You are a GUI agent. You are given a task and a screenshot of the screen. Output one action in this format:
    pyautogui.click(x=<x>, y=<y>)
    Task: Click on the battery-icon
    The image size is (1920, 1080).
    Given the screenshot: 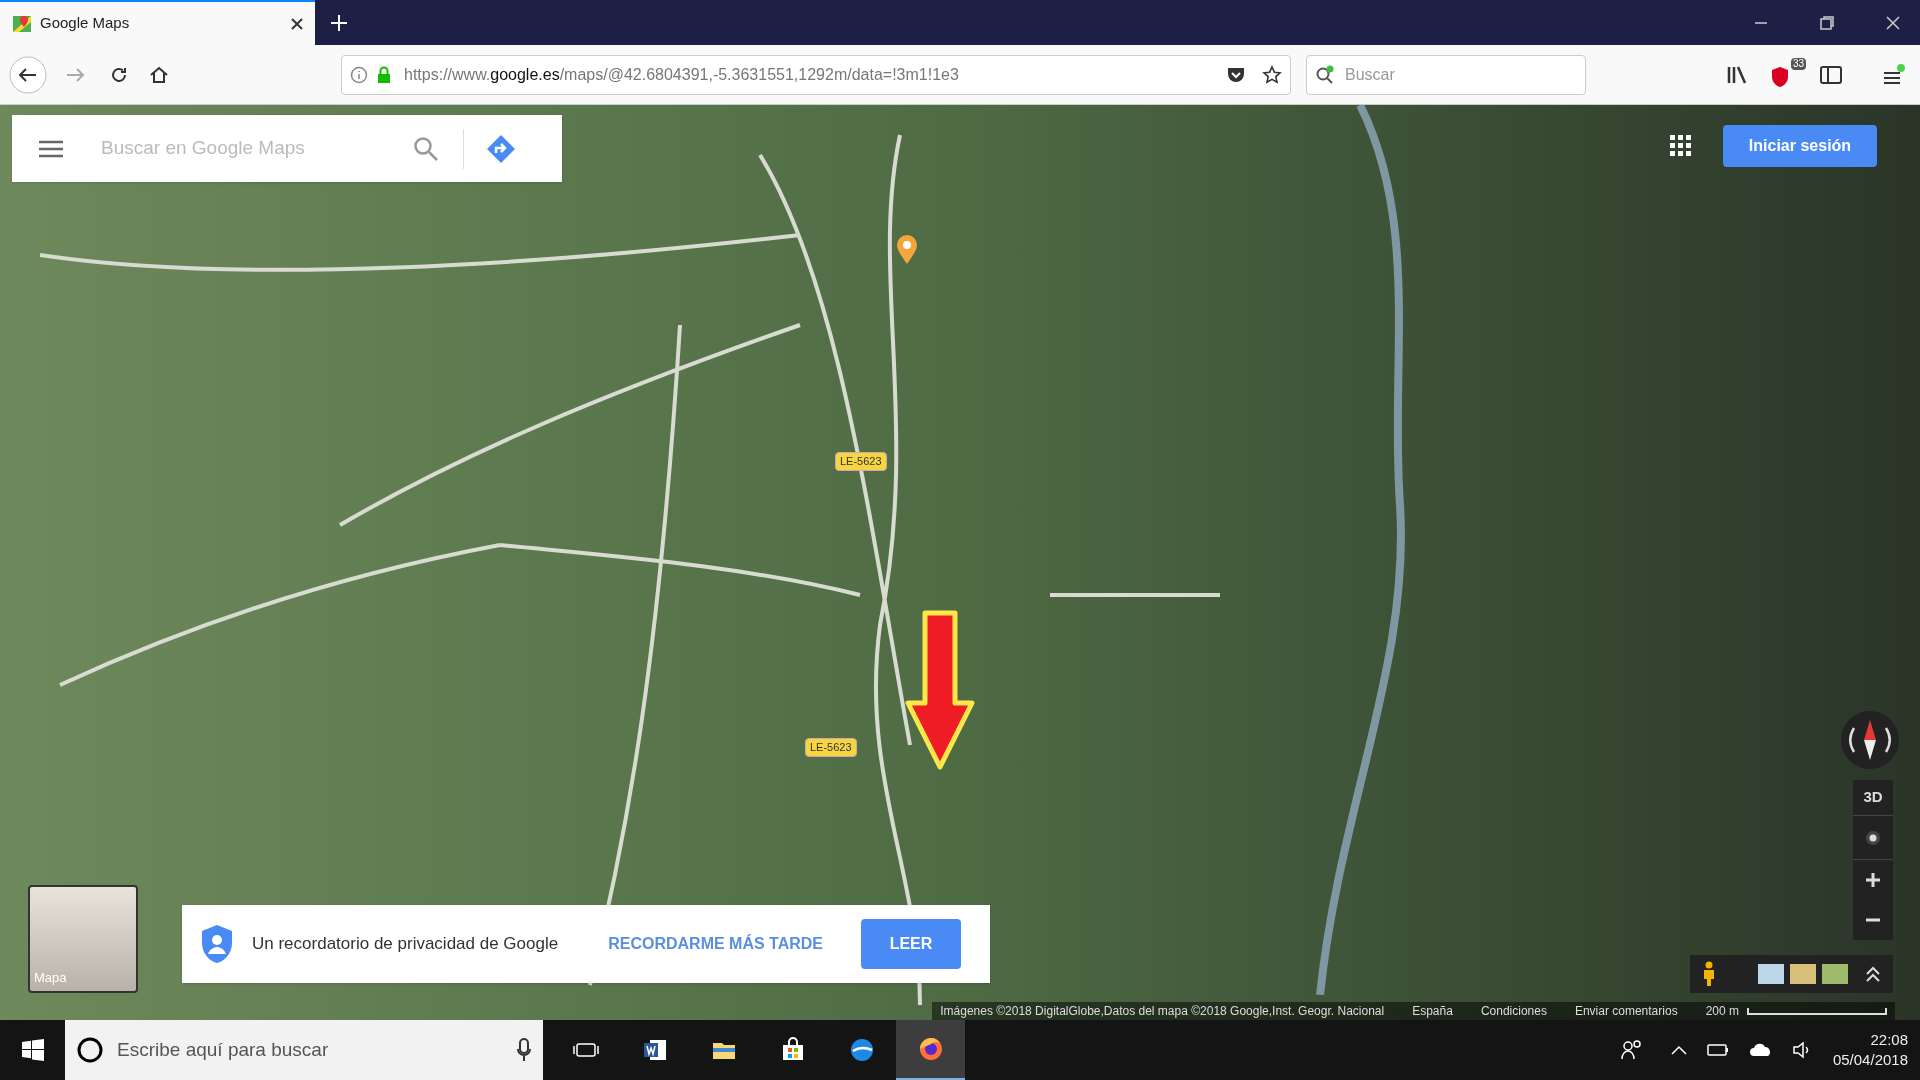 What is the action you would take?
    pyautogui.click(x=1717, y=1050)
    